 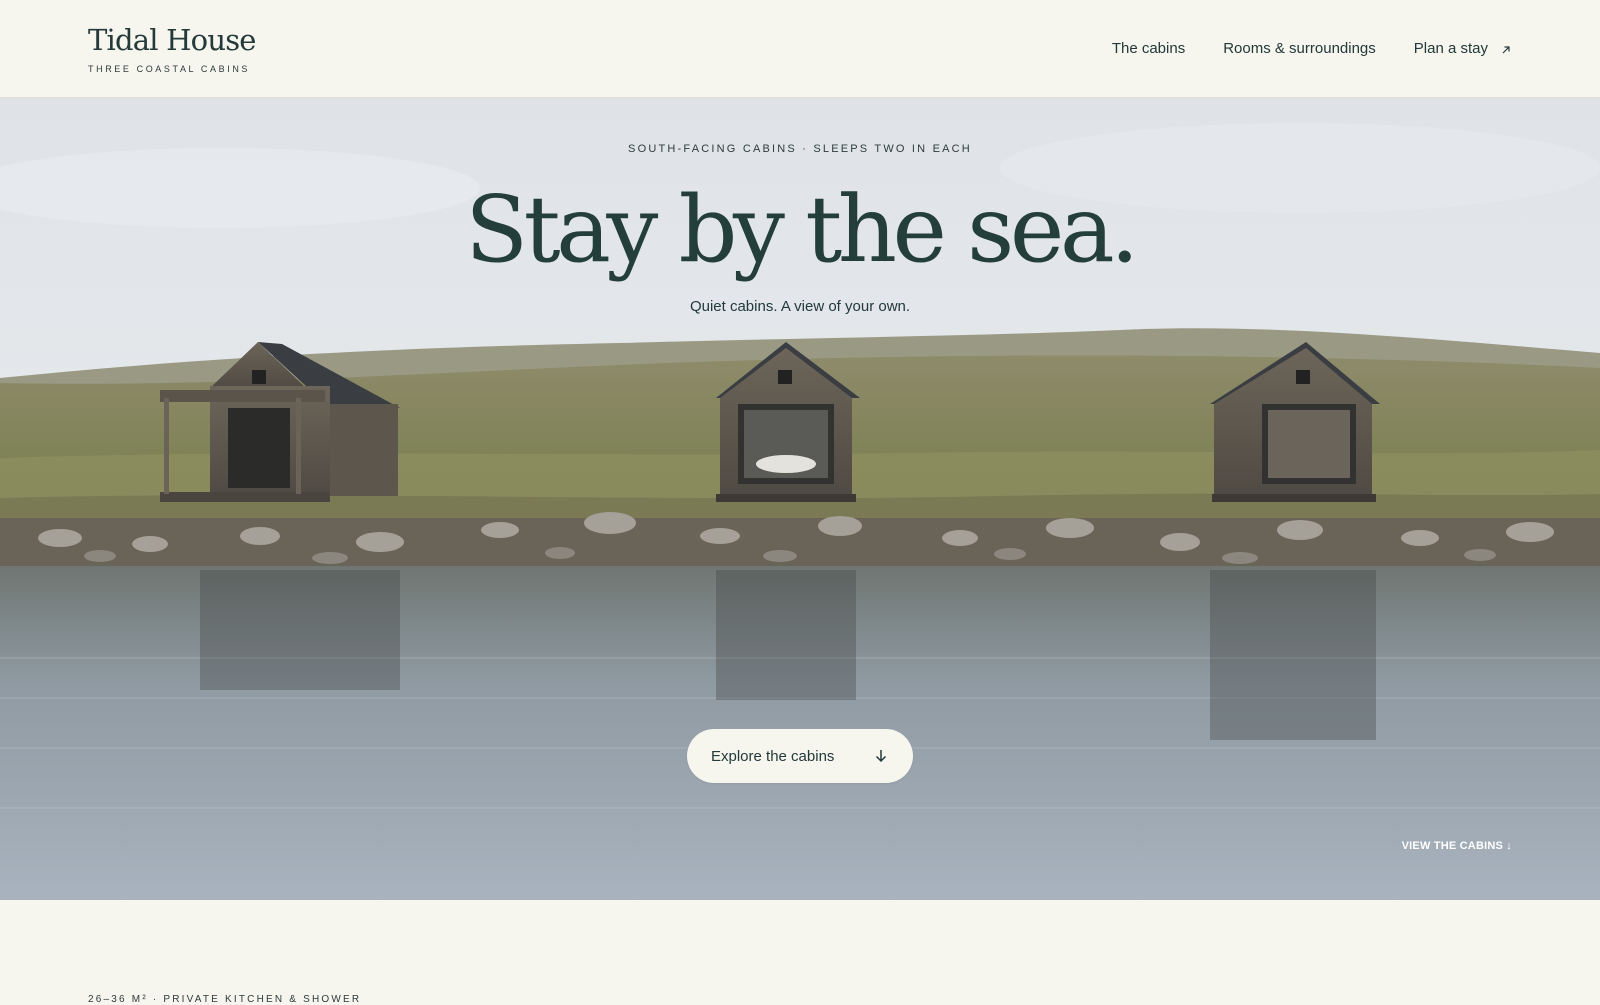 What do you see at coordinates (1506, 49) in the screenshot?
I see `arrow-up-right-icon` at bounding box center [1506, 49].